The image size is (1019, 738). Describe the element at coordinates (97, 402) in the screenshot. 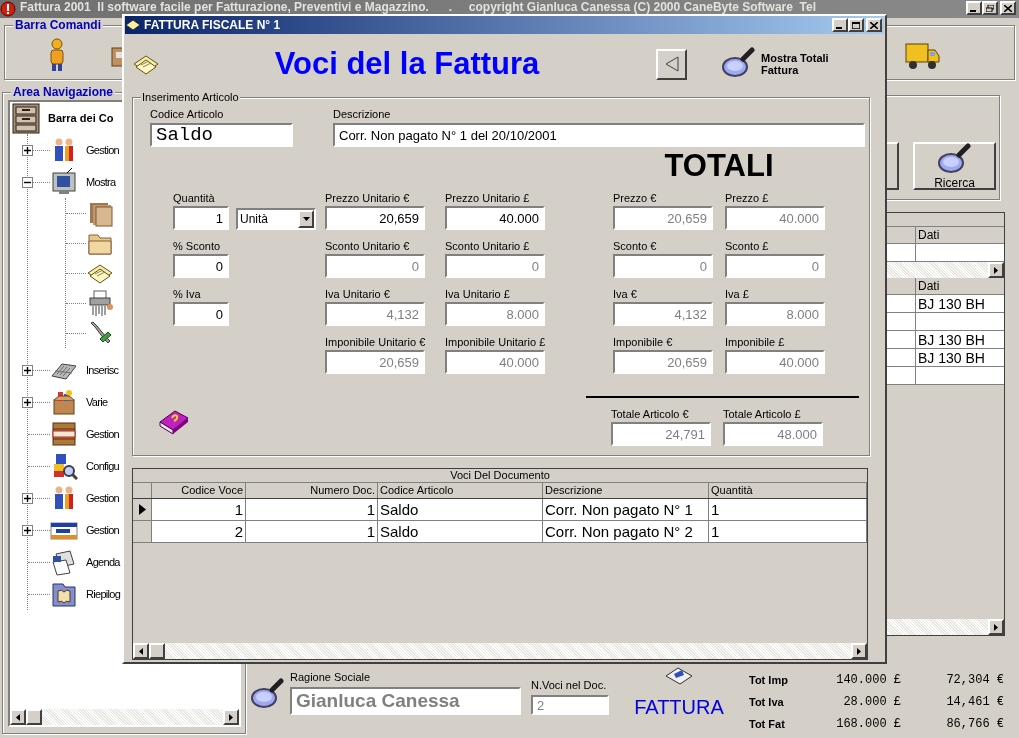

I see `tree-item: Varie` at that location.